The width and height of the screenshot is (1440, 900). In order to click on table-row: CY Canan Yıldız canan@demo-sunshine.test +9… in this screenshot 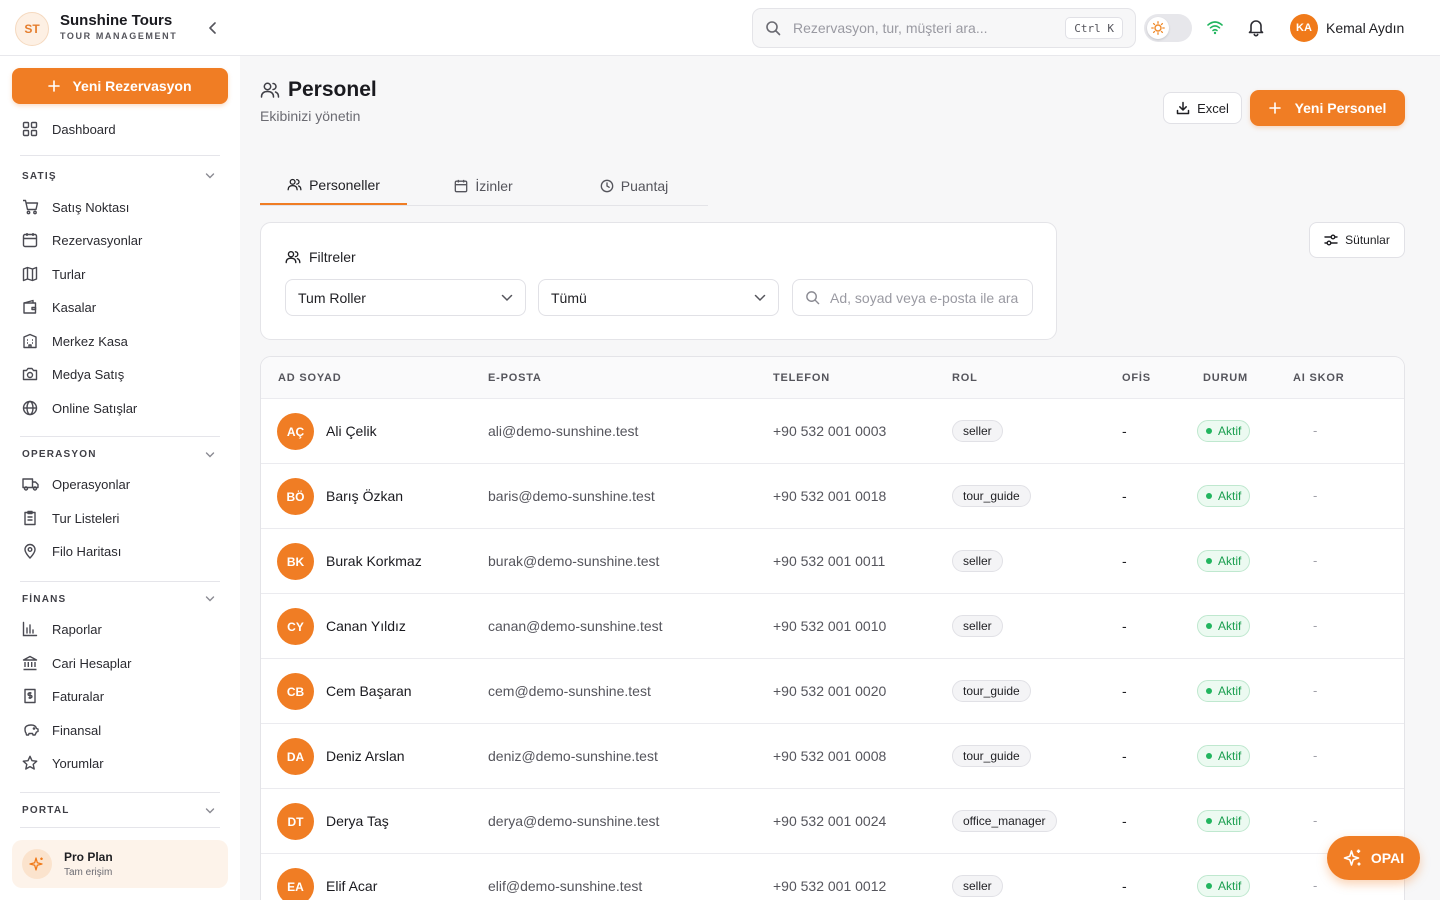, I will do `click(832, 626)`.